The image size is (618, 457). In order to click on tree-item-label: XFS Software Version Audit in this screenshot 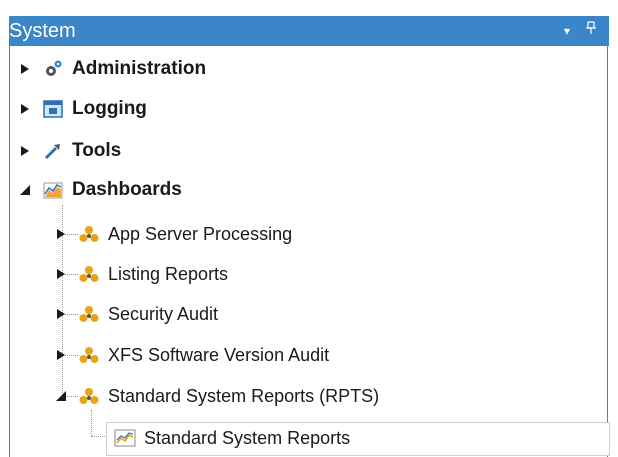, I will do `click(219, 354)`.